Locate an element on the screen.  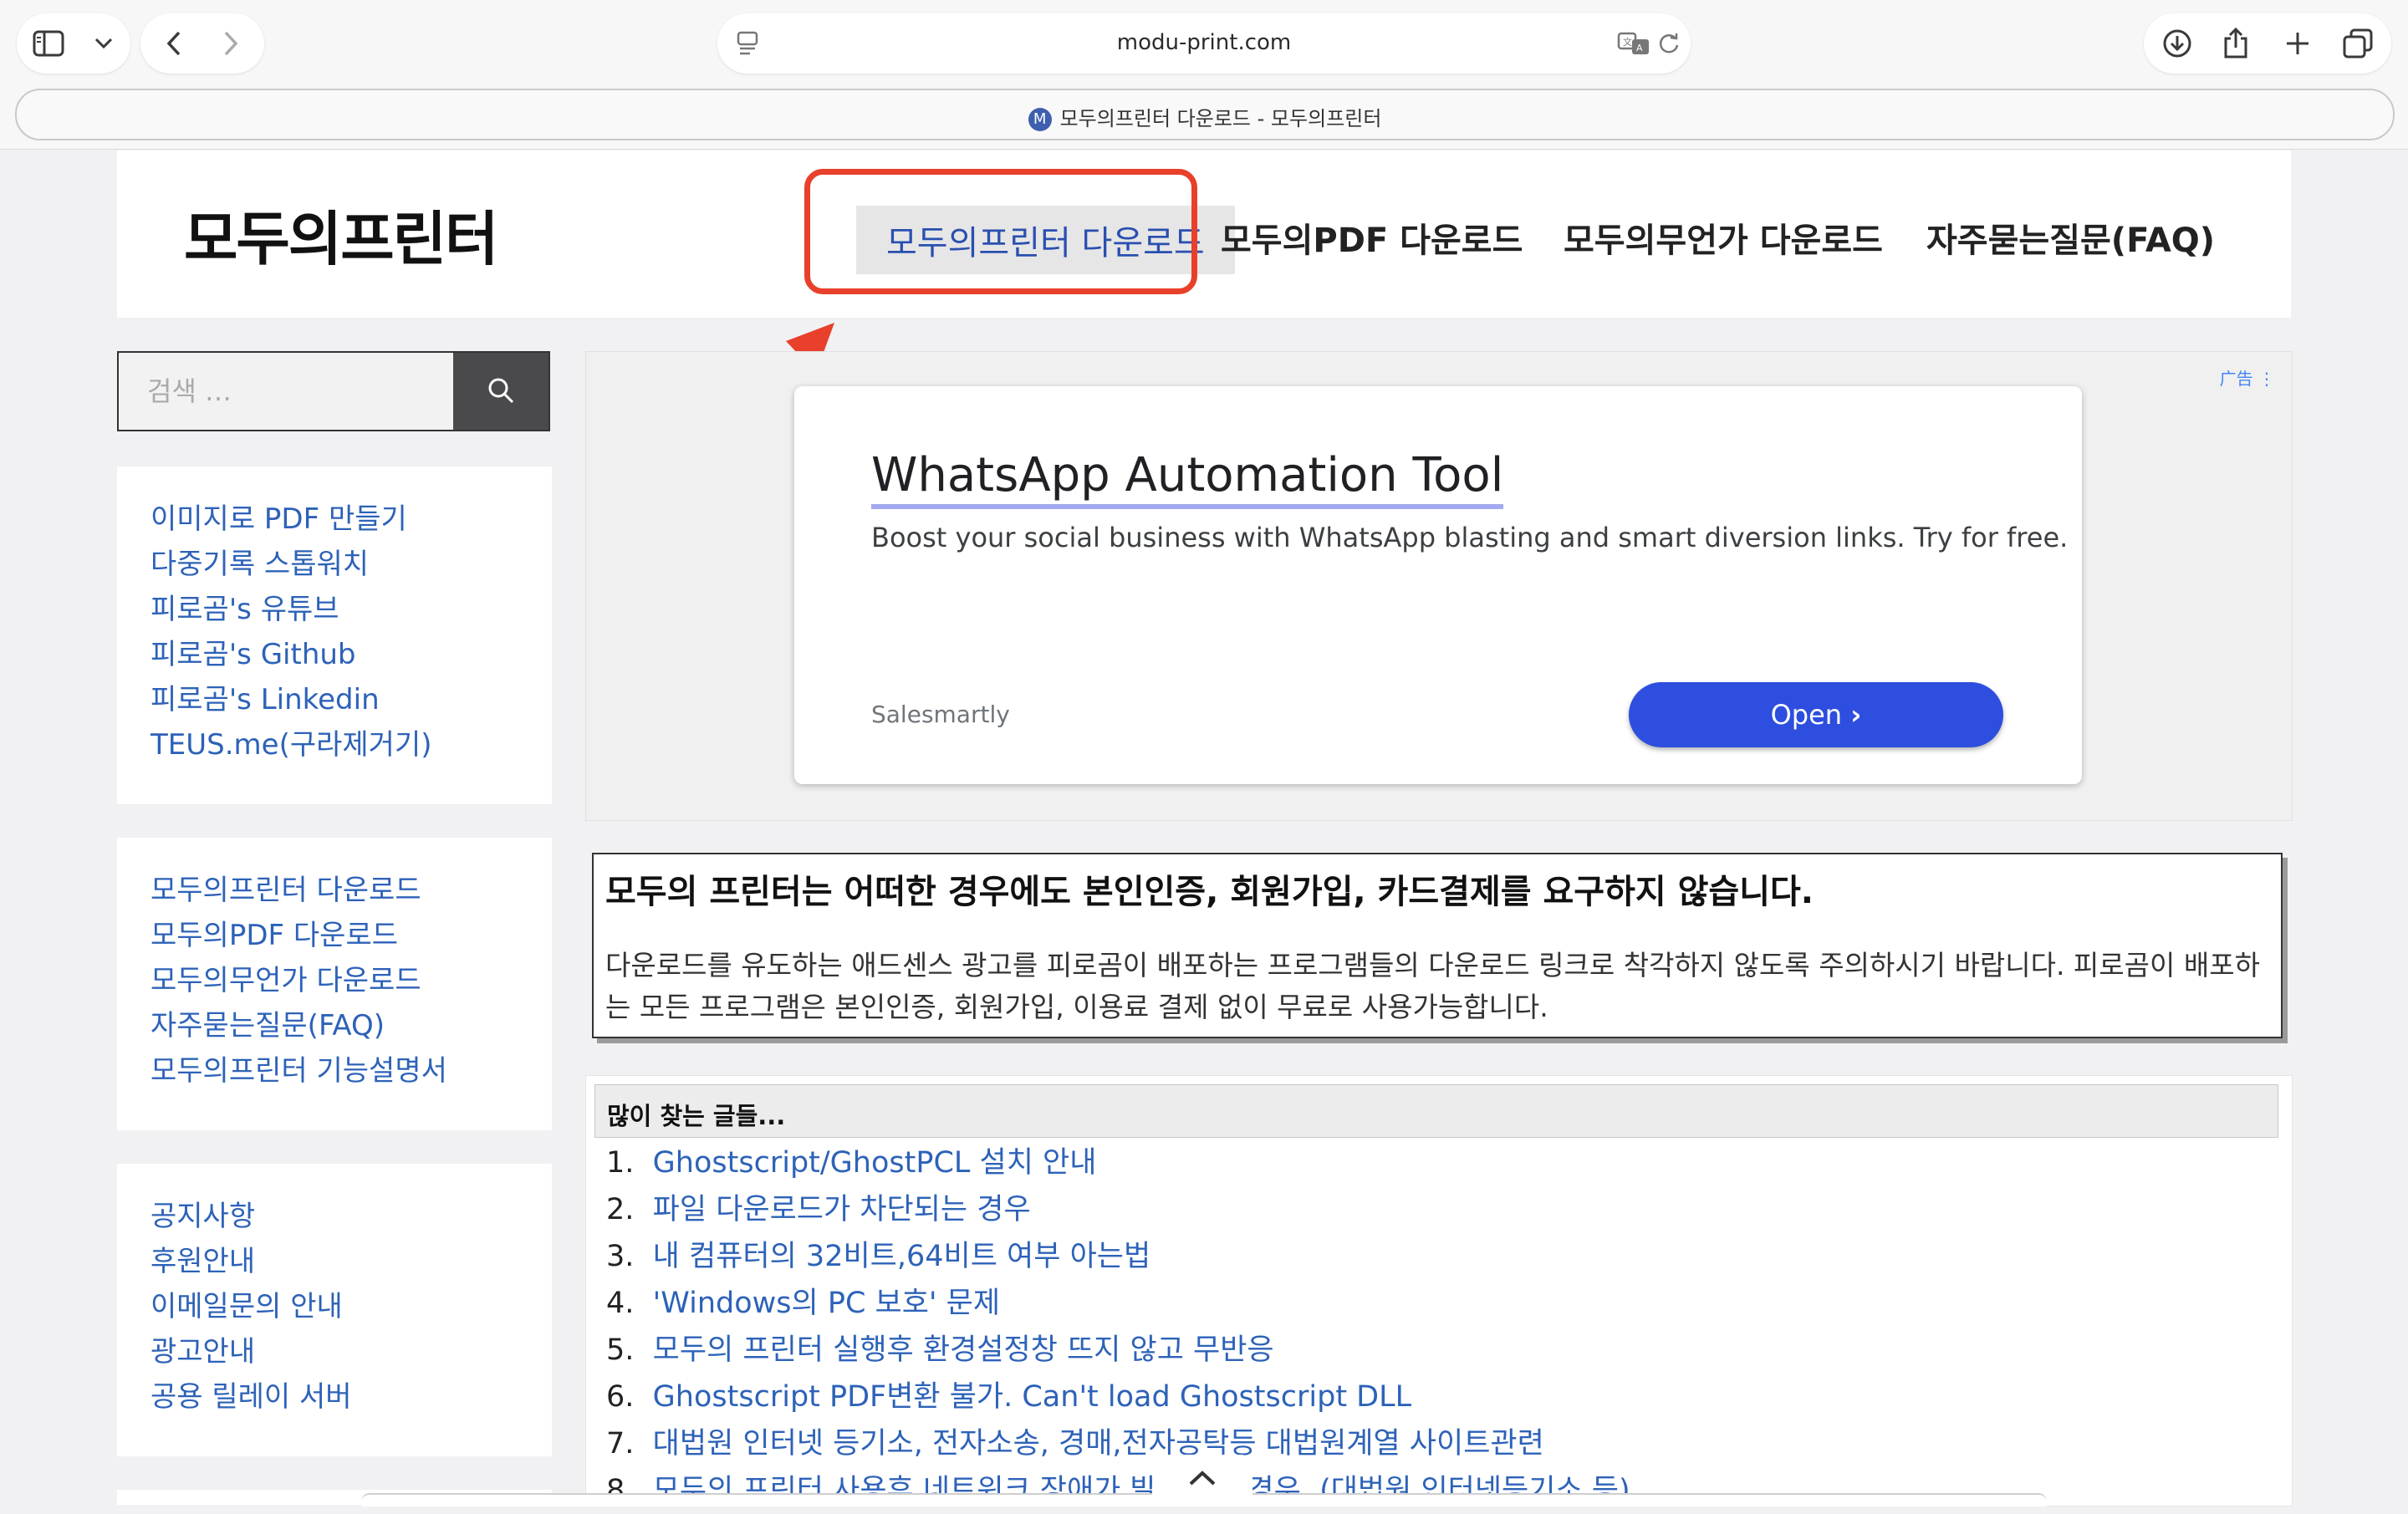
search-input is located at coordinates (286, 391).